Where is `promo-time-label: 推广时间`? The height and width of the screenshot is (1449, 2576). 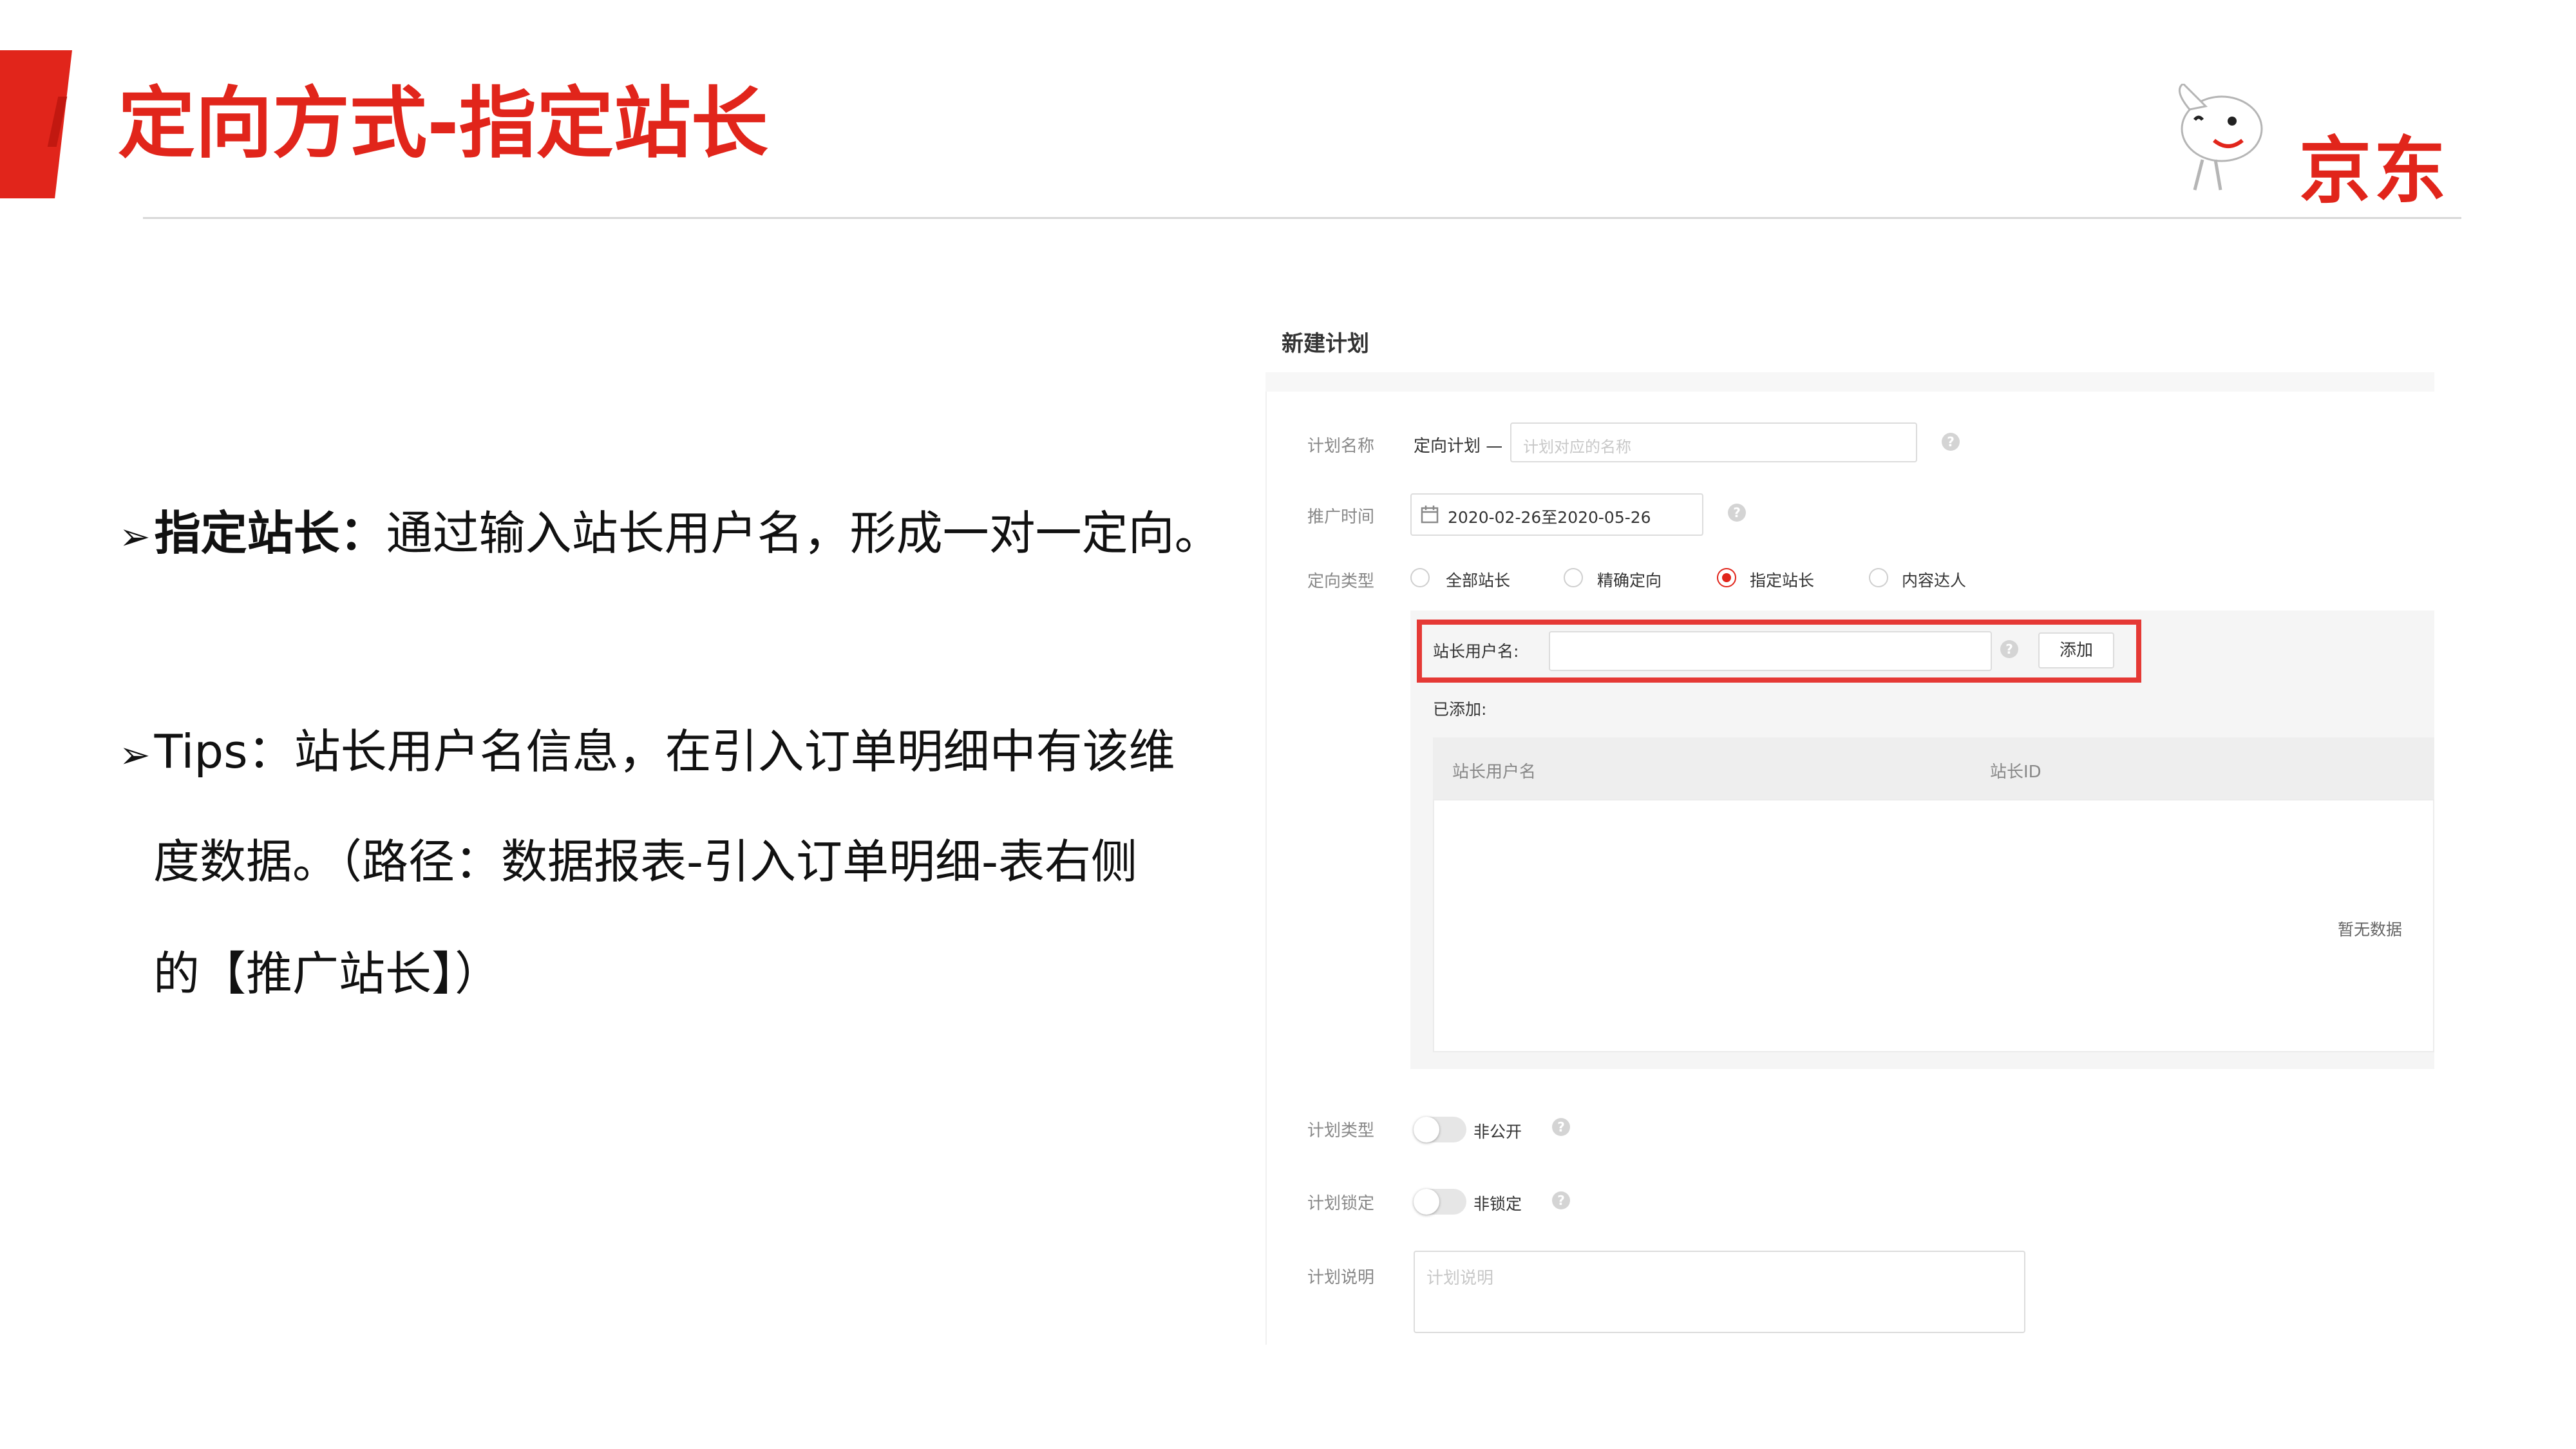 promo-time-label: 推广时间 is located at coordinates (1341, 517).